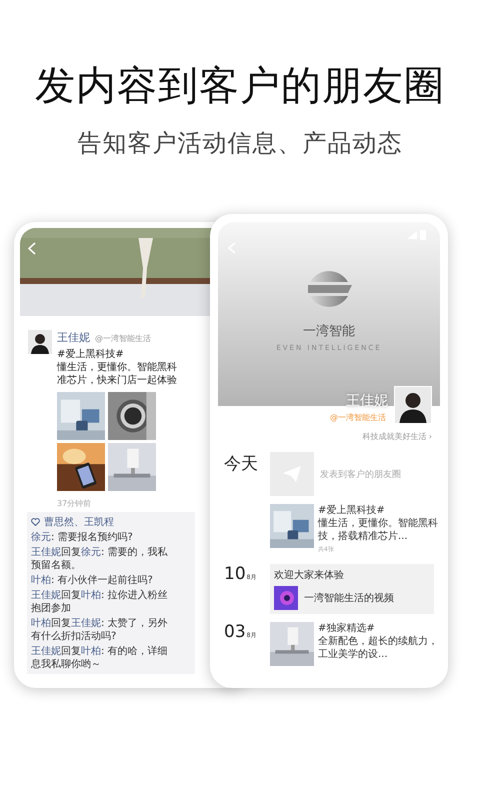 The image size is (480, 800). What do you see at coordinates (360, 474) in the screenshot?
I see `compose-hint: 发表到客户的朋友圈` at bounding box center [360, 474].